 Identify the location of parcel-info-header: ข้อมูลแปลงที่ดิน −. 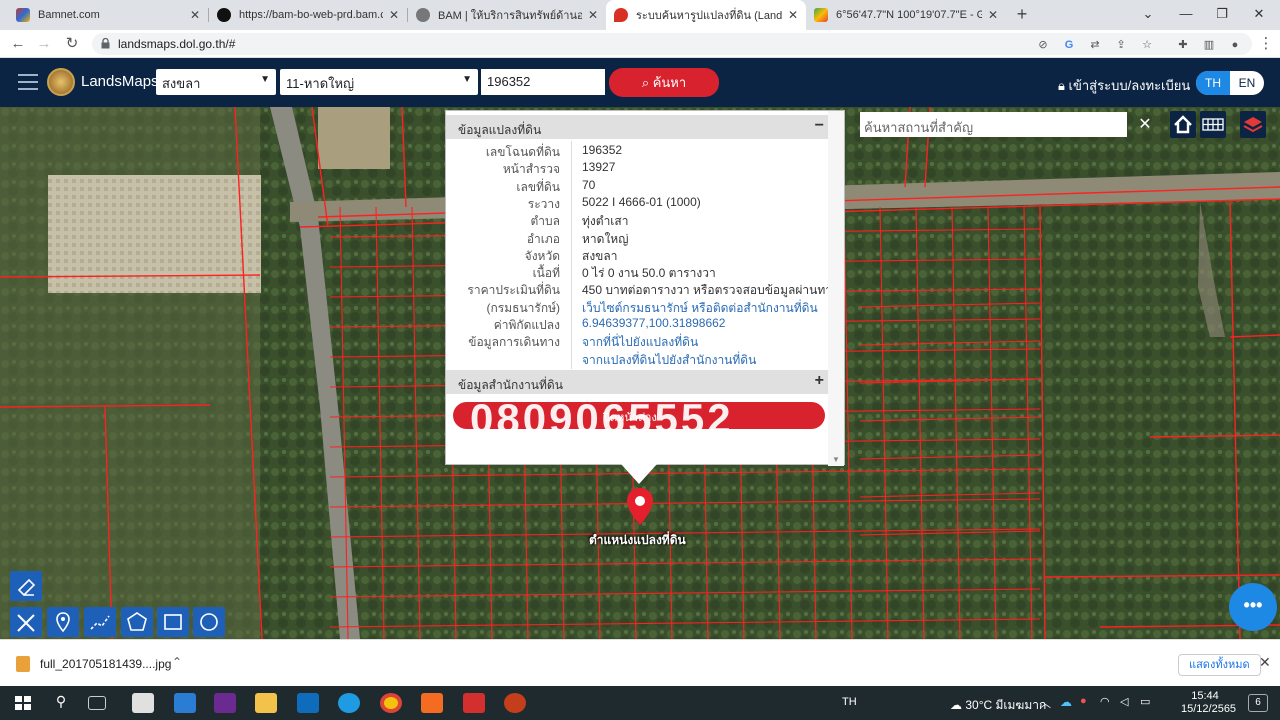
(638, 127).